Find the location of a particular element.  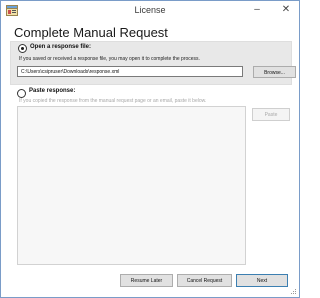

close-icon: ✕ is located at coordinates (286, 10).